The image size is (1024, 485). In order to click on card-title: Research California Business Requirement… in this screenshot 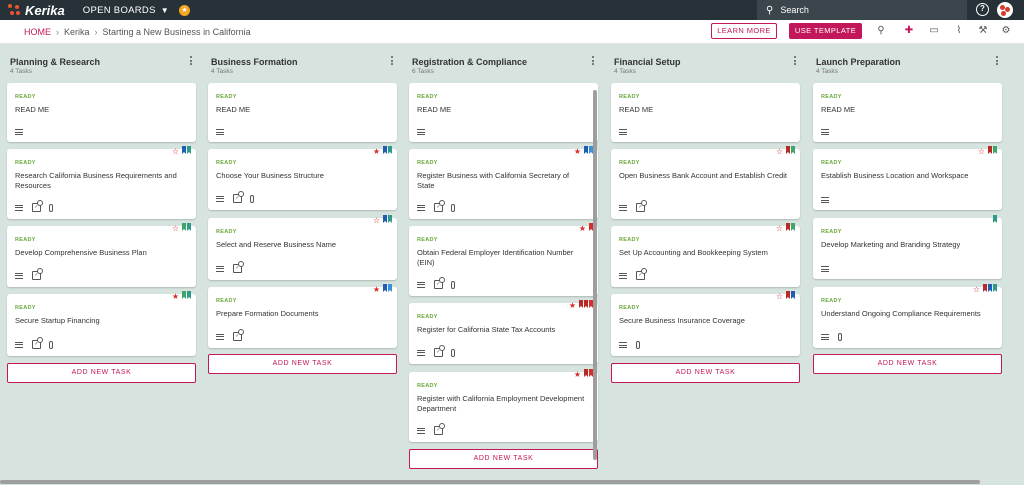, I will do `click(96, 180)`.